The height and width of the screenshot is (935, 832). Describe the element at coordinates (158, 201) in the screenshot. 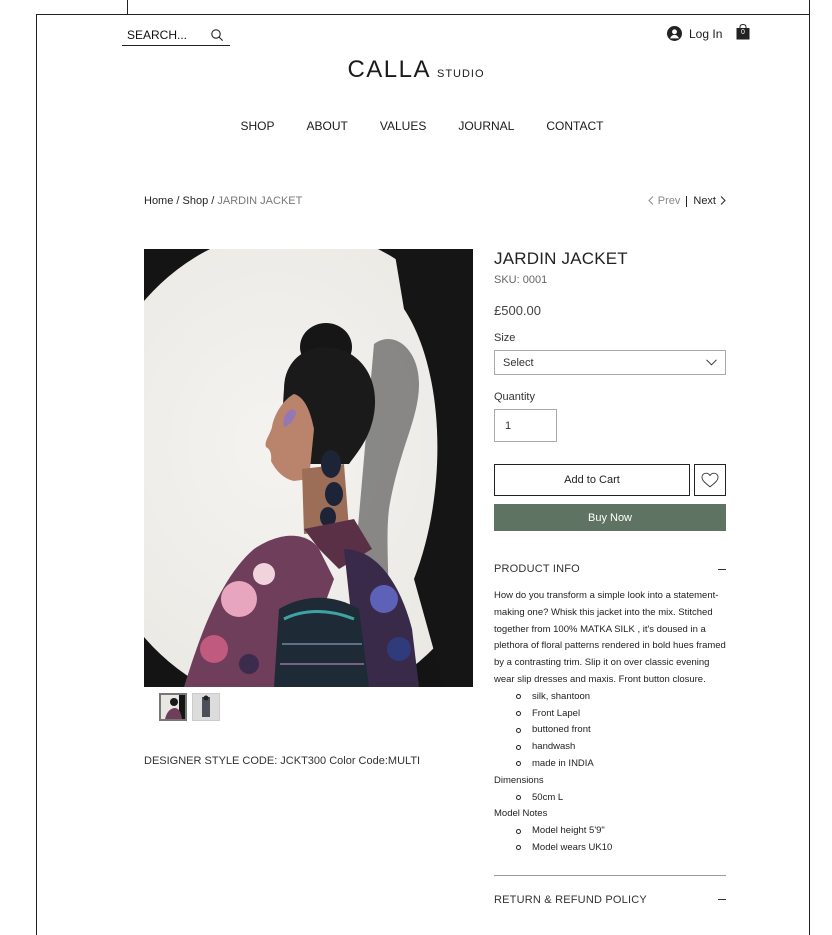

I see `breadcrumb-home: Home` at that location.